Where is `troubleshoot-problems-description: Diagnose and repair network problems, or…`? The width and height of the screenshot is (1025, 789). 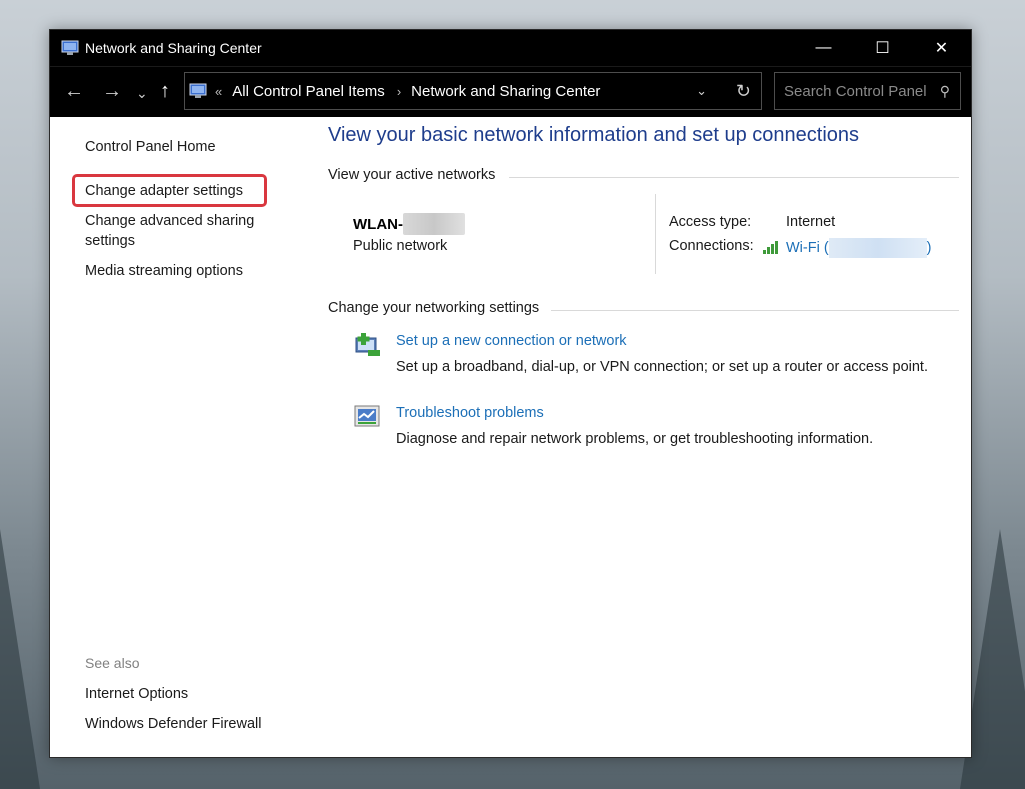 troubleshoot-problems-description: Diagnose and repair network problems, or… is located at coordinates (635, 439).